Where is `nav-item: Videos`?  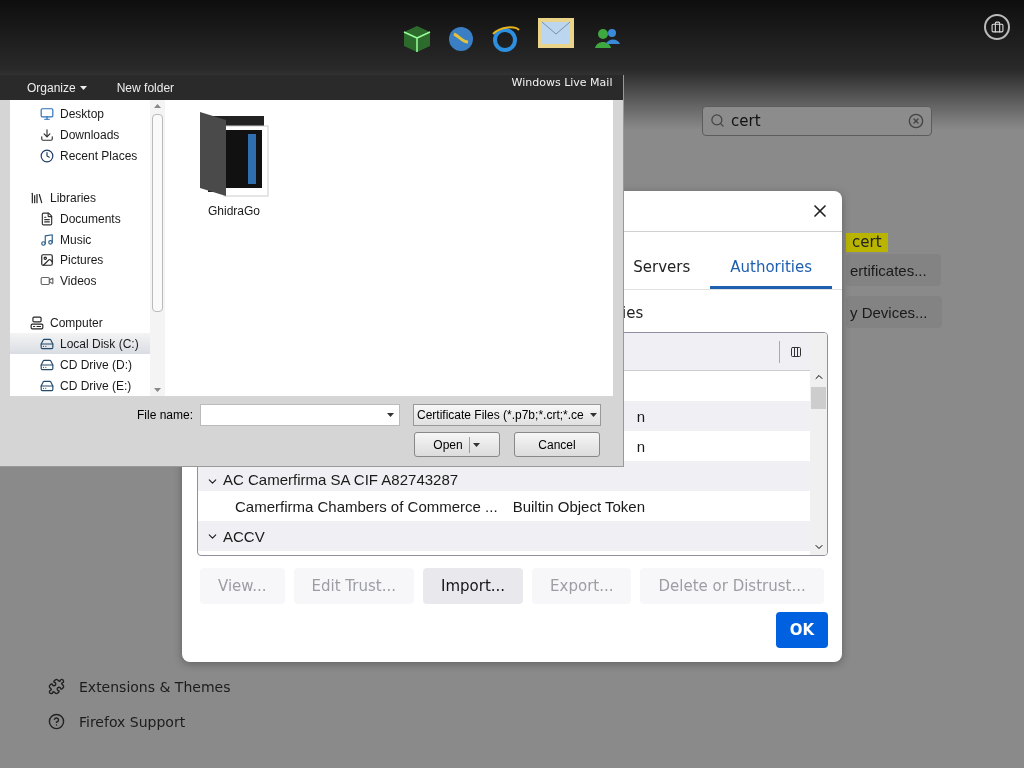
nav-item: Videos is located at coordinates (80, 281).